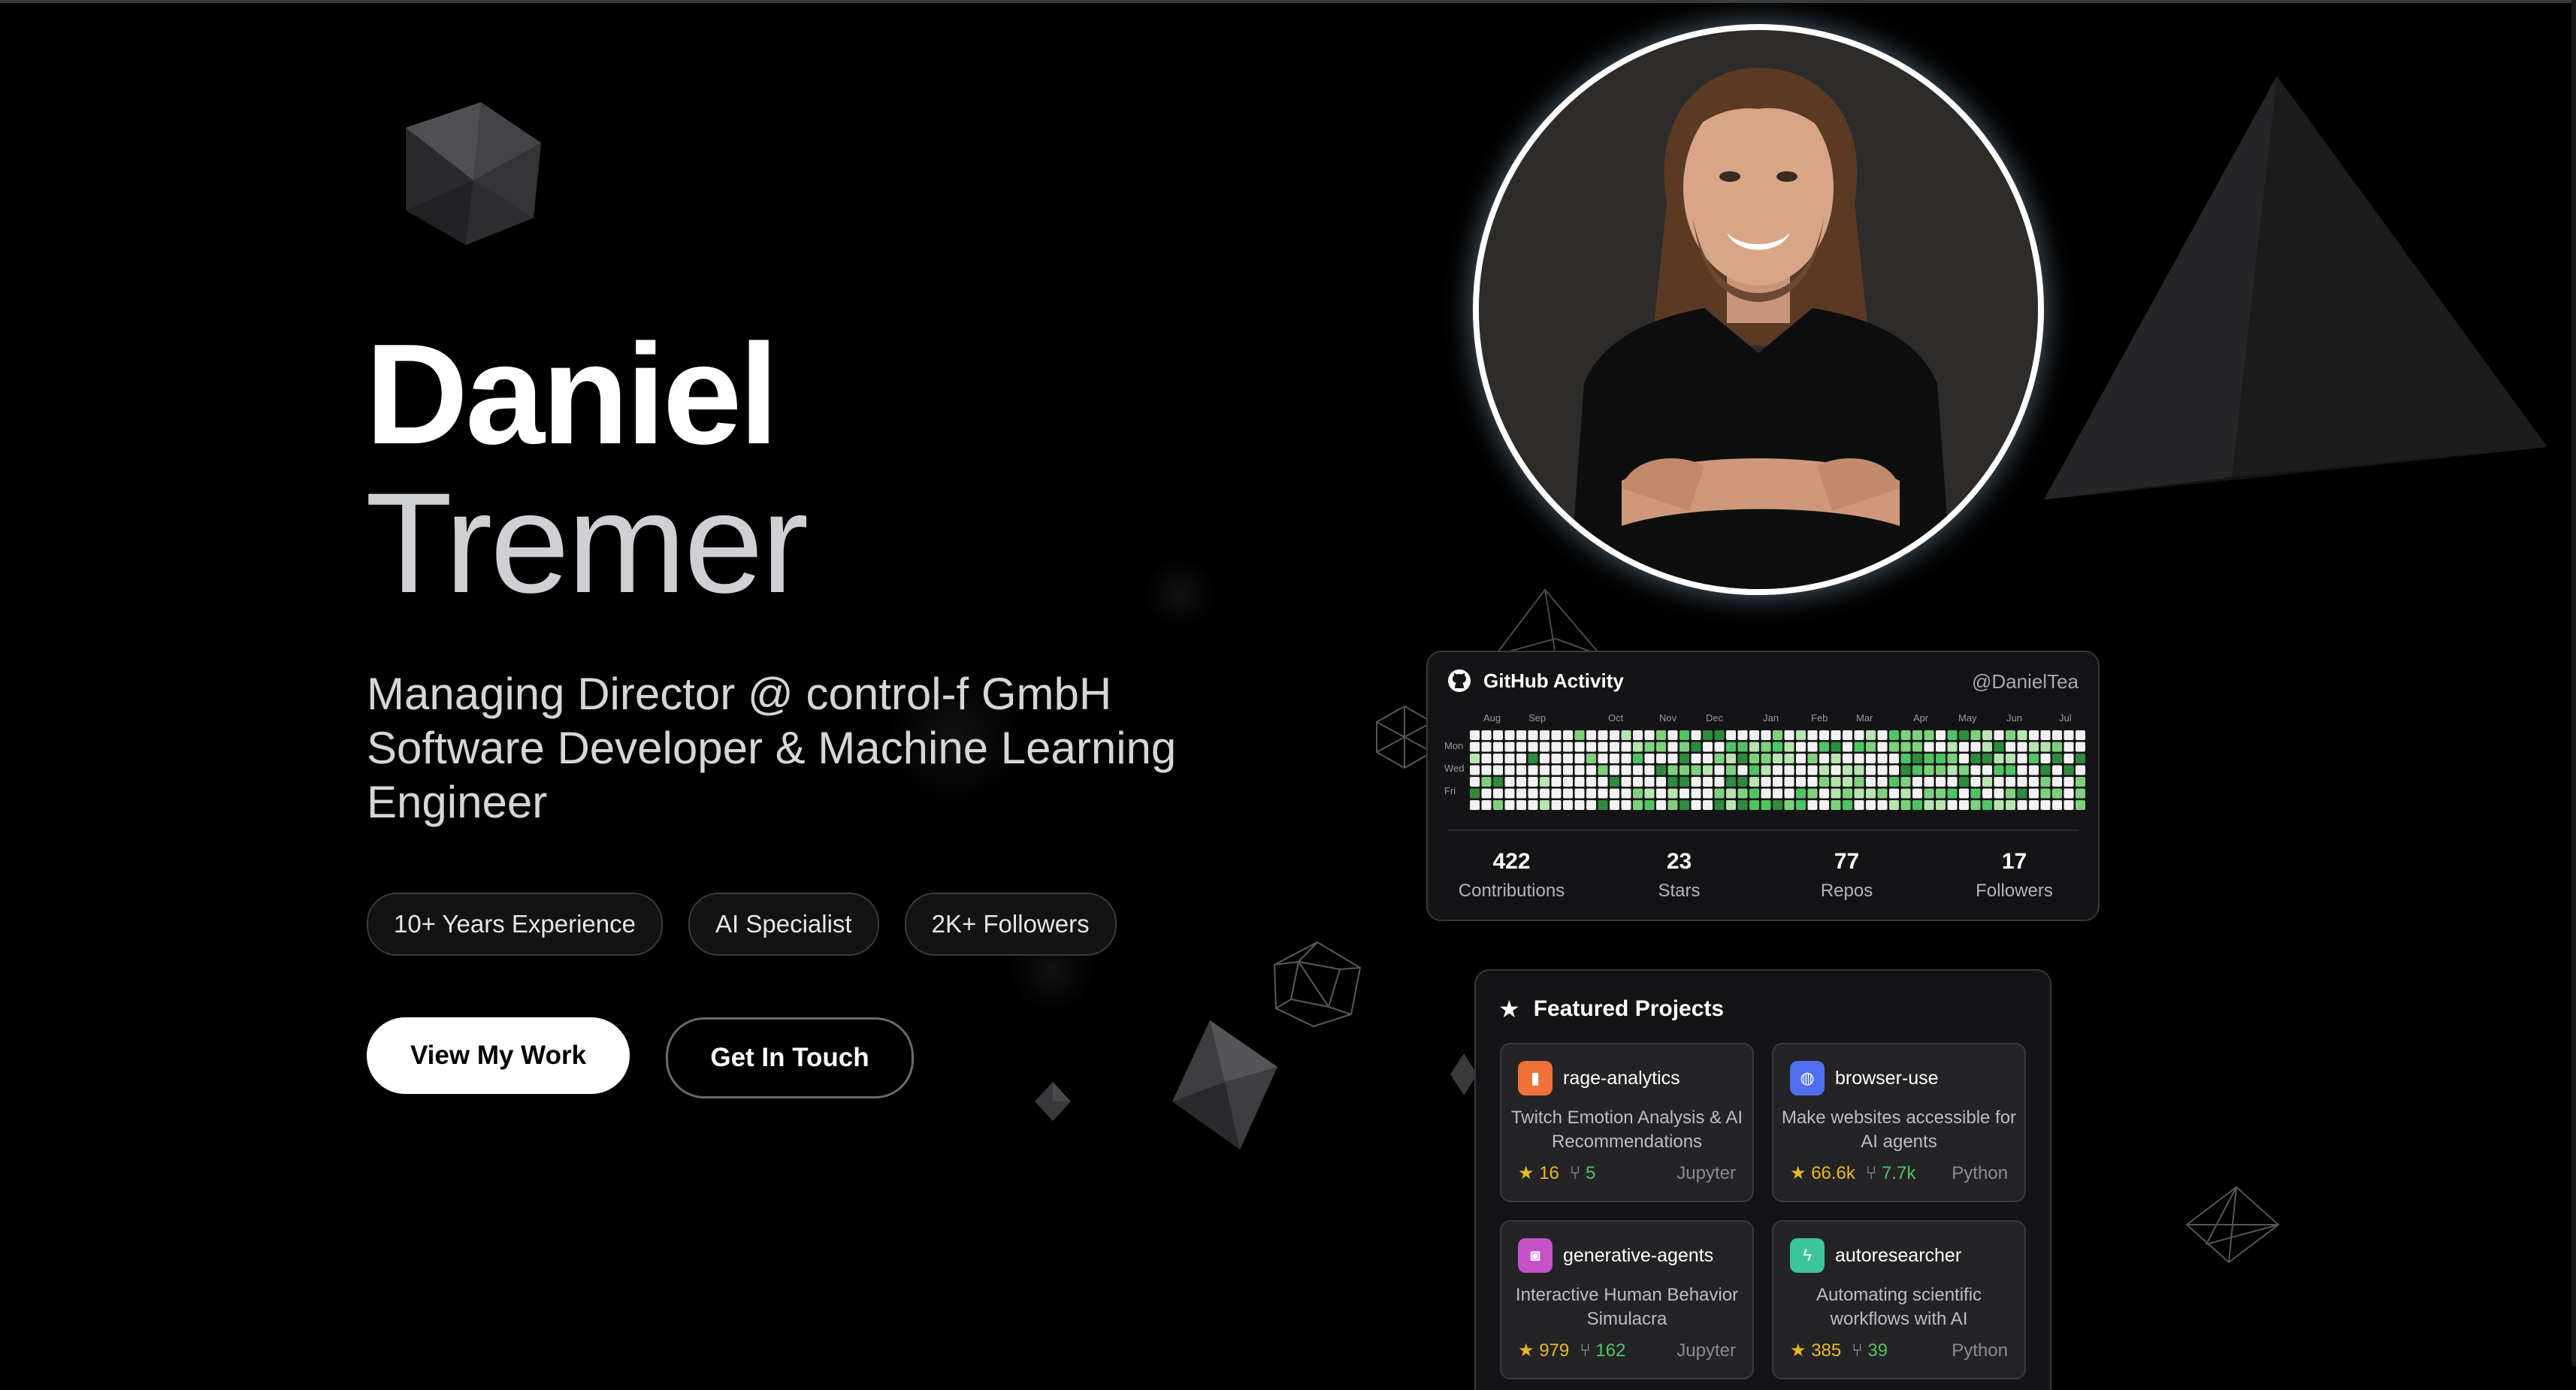 This screenshot has height=1390, width=2576. What do you see at coordinates (1865, 1078) in the screenshot?
I see `project-title: ◍ browser-use` at bounding box center [1865, 1078].